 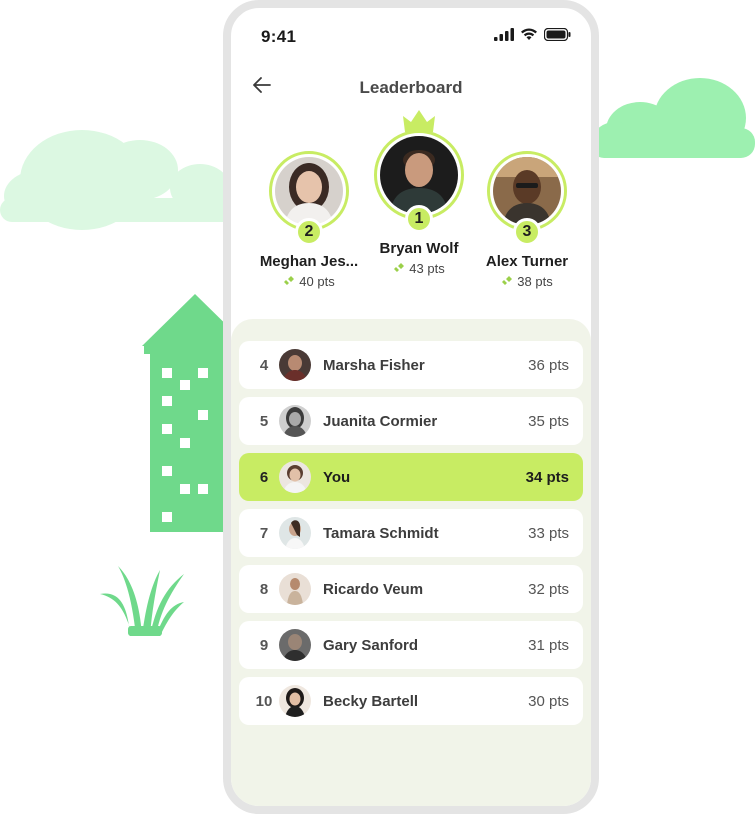 What do you see at coordinates (380, 421) in the screenshot?
I see `player-name: Juanita Cormier` at bounding box center [380, 421].